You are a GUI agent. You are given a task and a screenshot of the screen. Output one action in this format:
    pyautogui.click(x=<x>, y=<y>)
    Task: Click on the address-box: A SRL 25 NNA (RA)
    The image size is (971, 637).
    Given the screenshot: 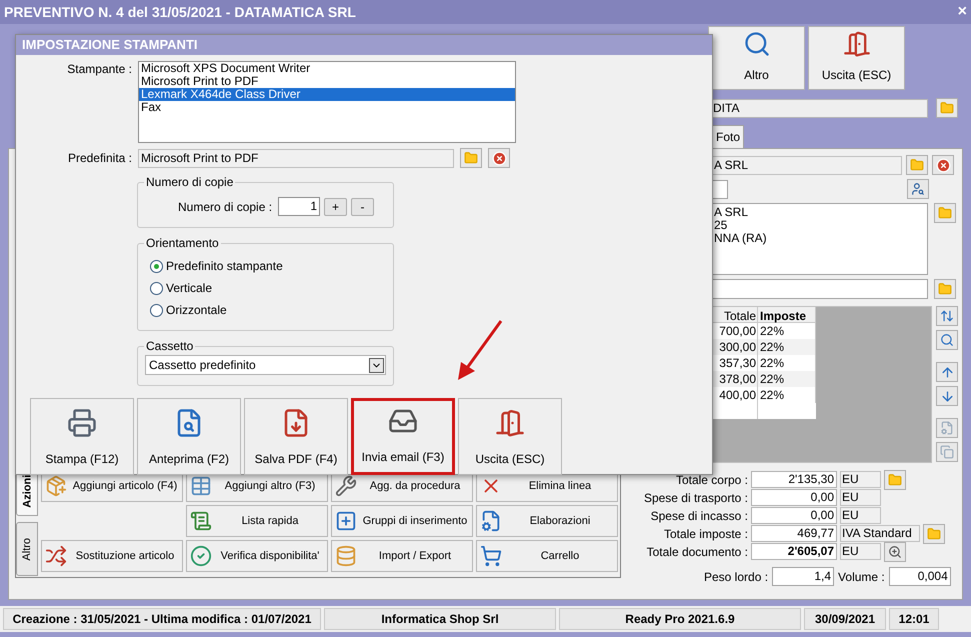 What is the action you would take?
    pyautogui.click(x=820, y=239)
    